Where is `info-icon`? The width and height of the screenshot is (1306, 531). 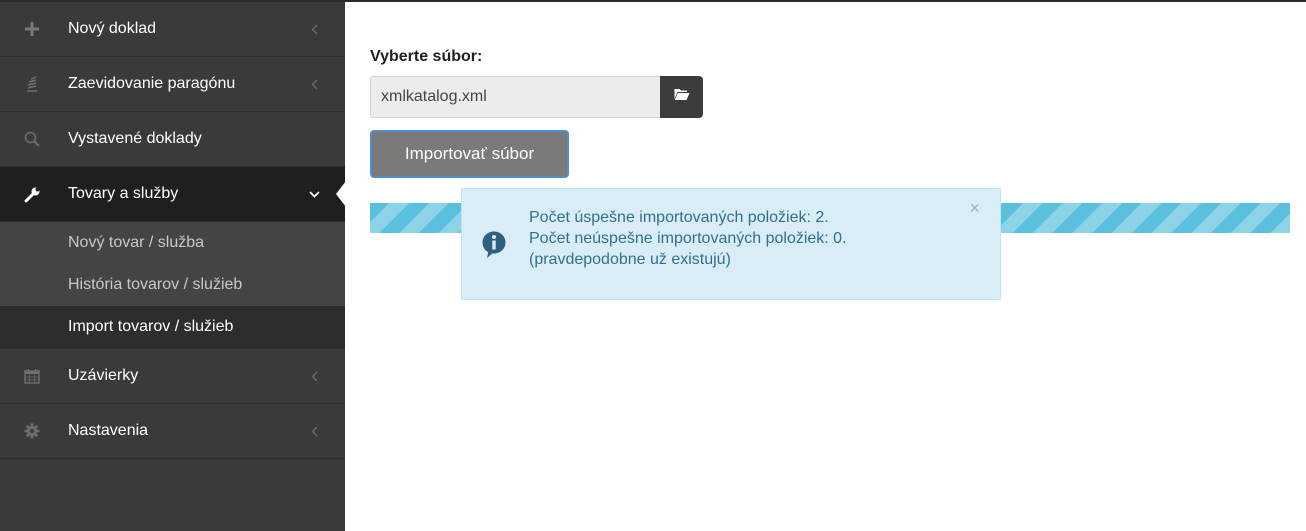
info-icon is located at coordinates (494, 245).